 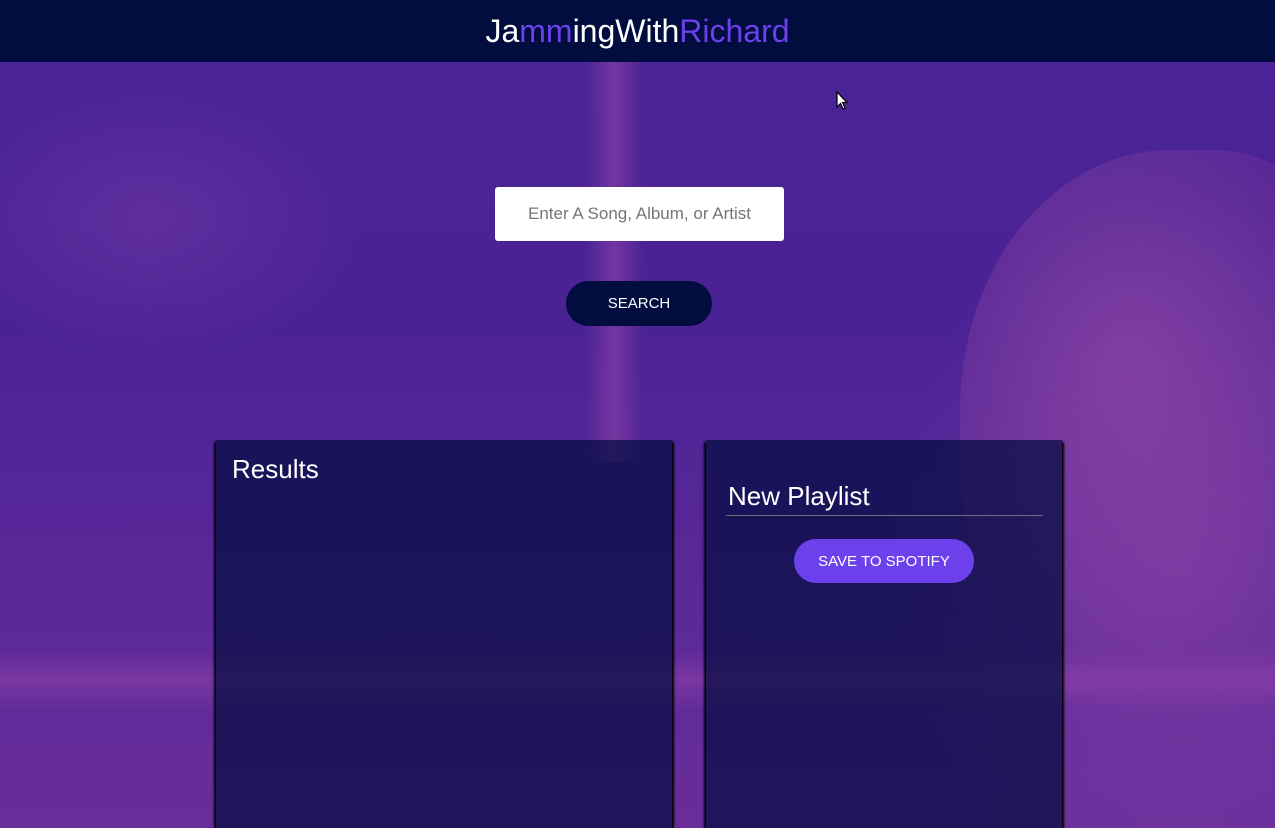 I want to click on logo-part-mm: mm, so click(x=546, y=30).